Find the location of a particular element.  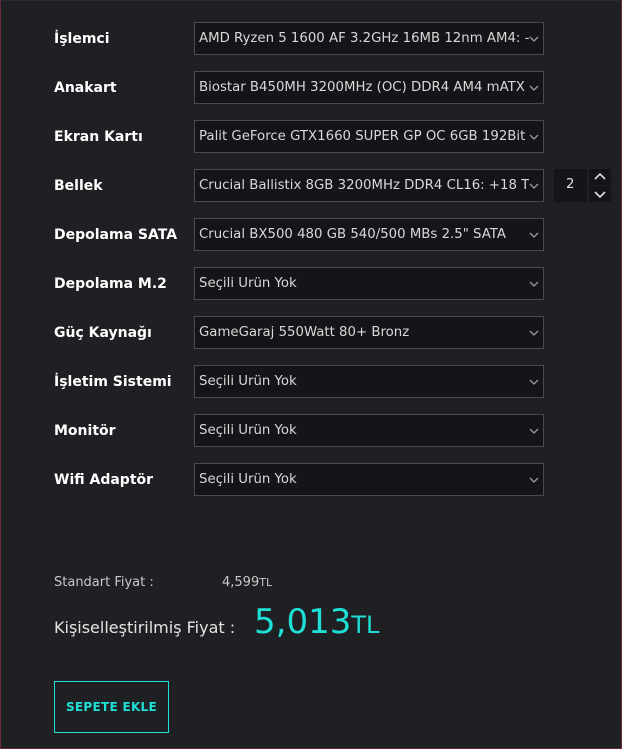

component-label: Ekran Kartı is located at coordinates (98, 137).